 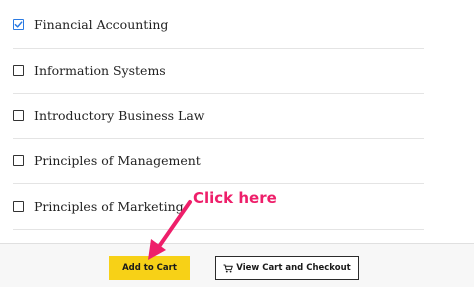 I want to click on add-to-cart-label: Add to Cart, so click(x=149, y=268).